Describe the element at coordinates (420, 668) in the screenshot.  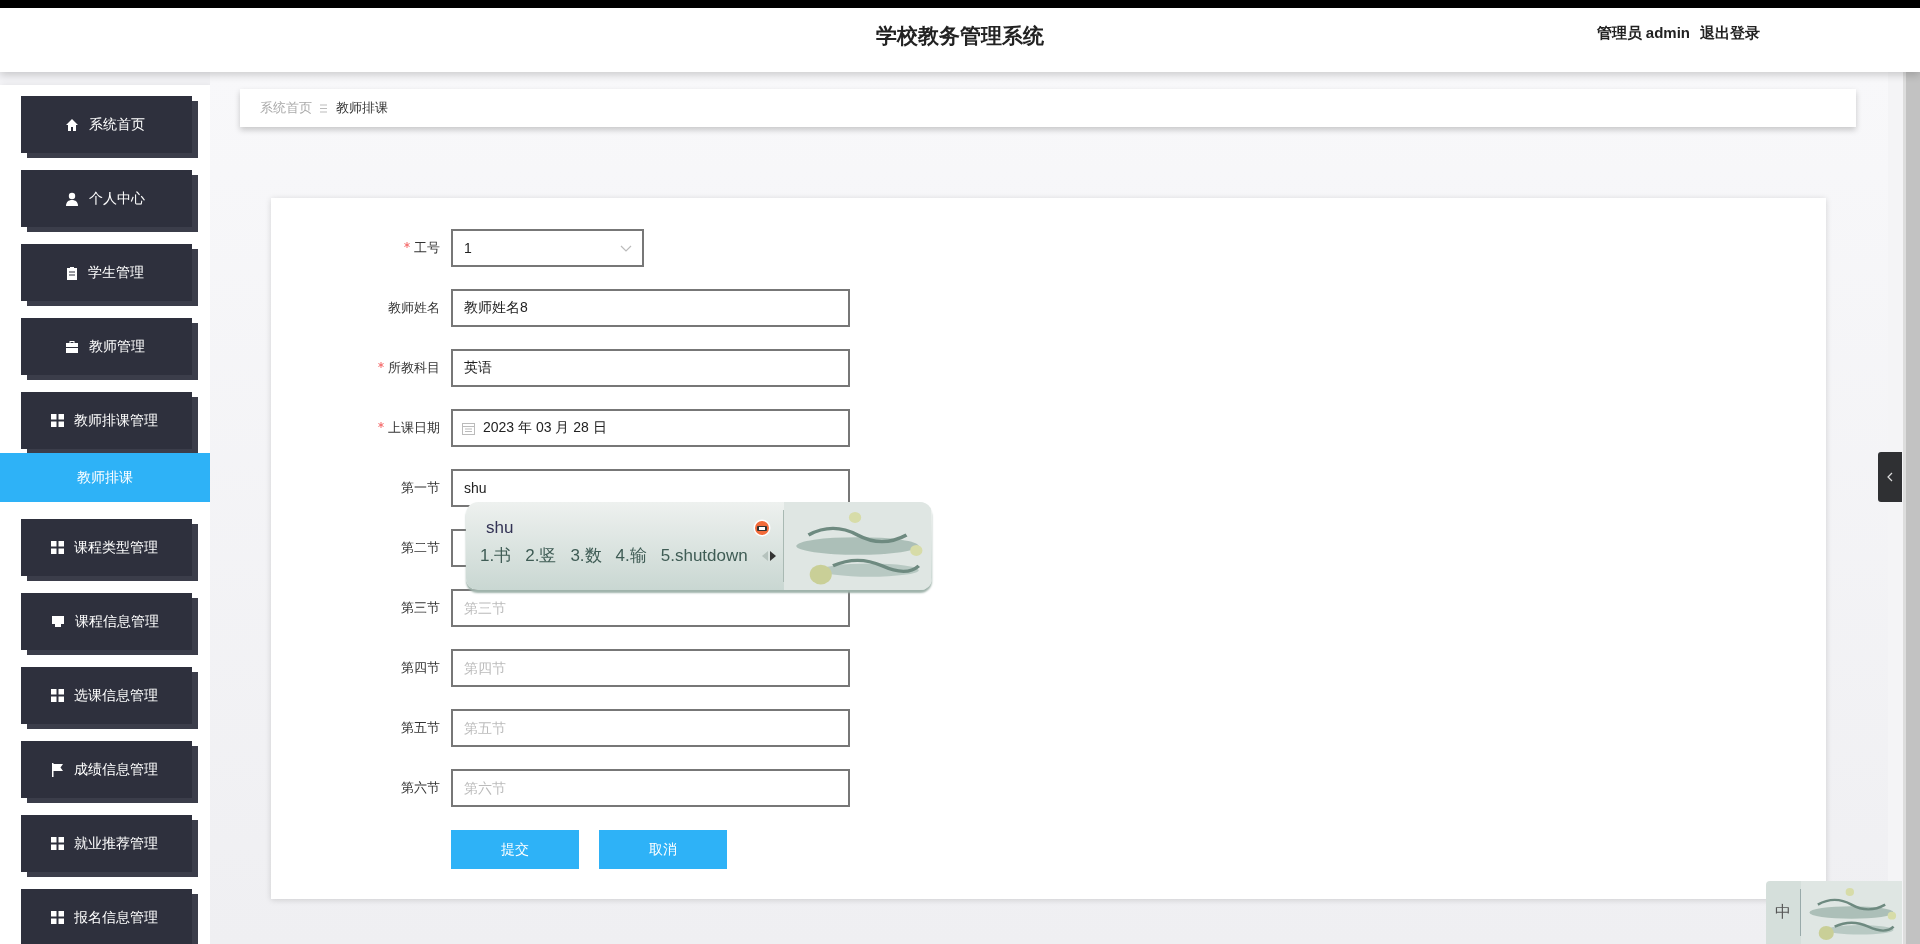
I see `field-label: 第四节` at that location.